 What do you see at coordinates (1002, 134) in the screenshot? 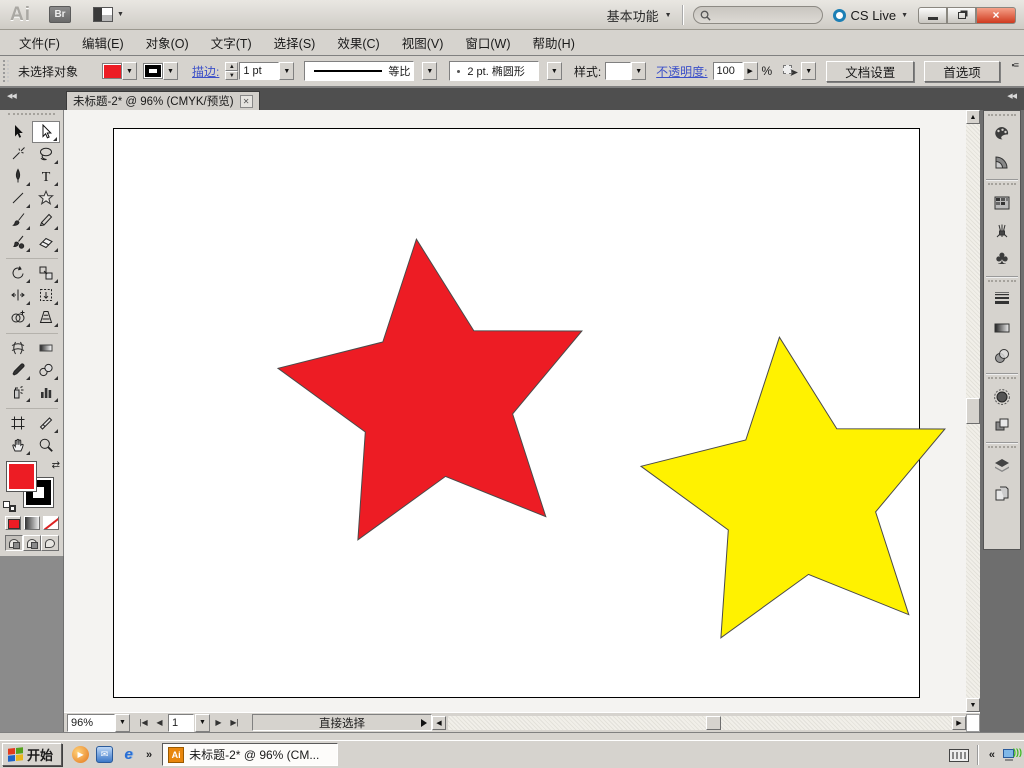
I see `color-panel-icon` at bounding box center [1002, 134].